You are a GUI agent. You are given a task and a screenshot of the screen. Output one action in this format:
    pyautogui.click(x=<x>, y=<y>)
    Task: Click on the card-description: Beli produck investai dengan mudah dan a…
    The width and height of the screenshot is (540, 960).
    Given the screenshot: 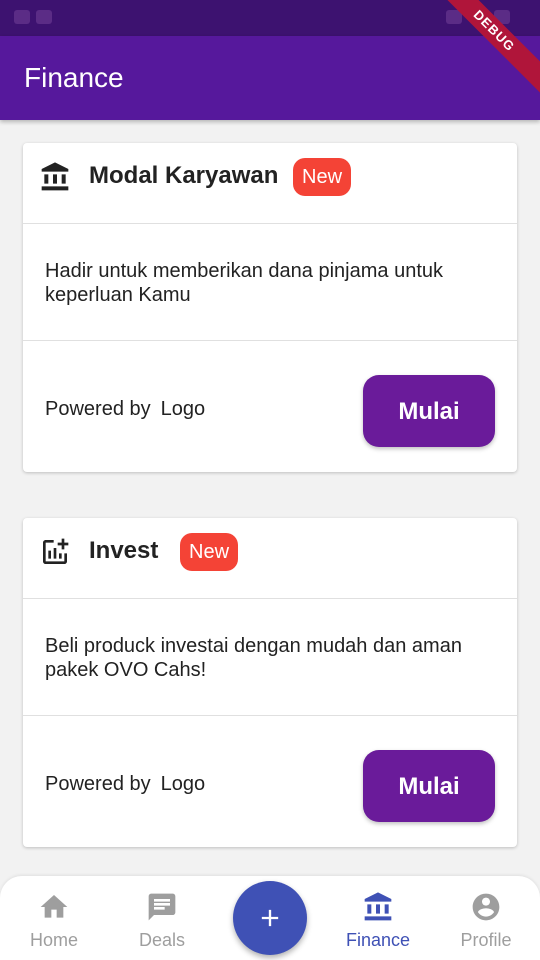 What is the action you would take?
    pyautogui.click(x=253, y=658)
    